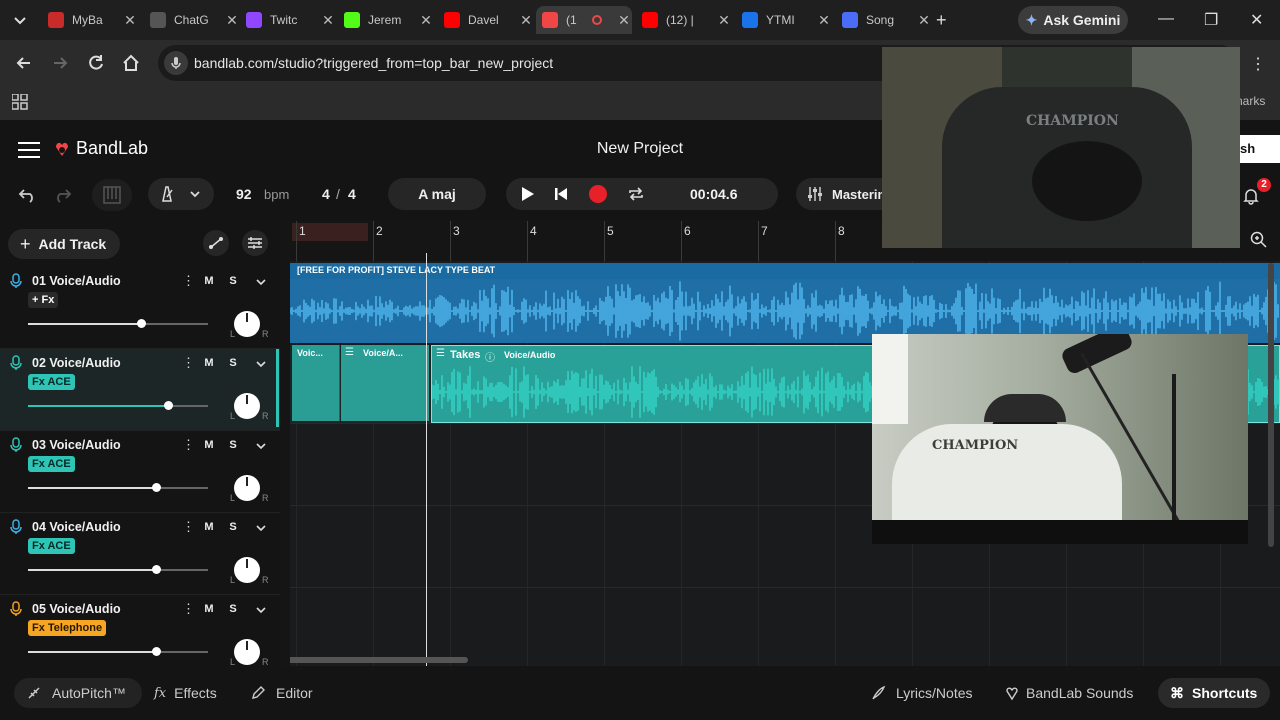 The height and width of the screenshot is (720, 1280). I want to click on beat-clip: [FREE FOR PROFIT] STEVE LACY TYPE BEAT, so click(785, 303).